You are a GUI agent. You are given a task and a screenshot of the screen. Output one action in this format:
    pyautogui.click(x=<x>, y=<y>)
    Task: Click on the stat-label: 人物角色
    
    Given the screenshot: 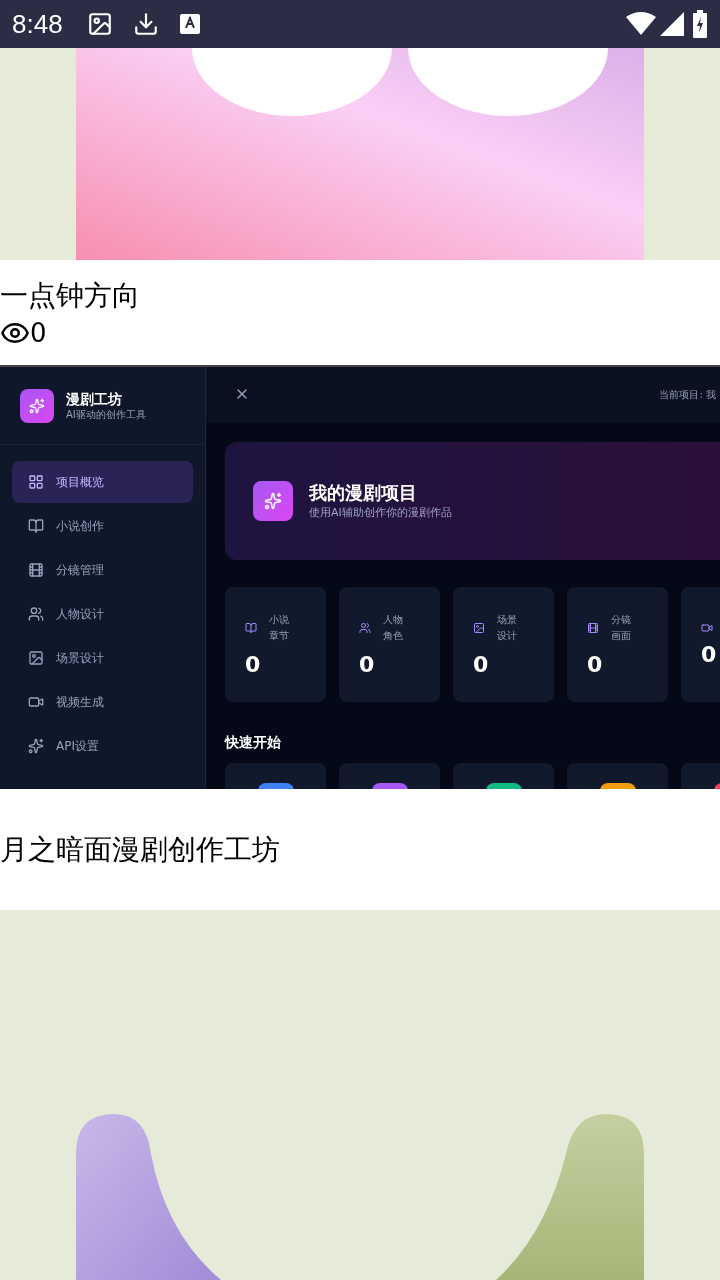 What is the action you would take?
    pyautogui.click(x=393, y=627)
    